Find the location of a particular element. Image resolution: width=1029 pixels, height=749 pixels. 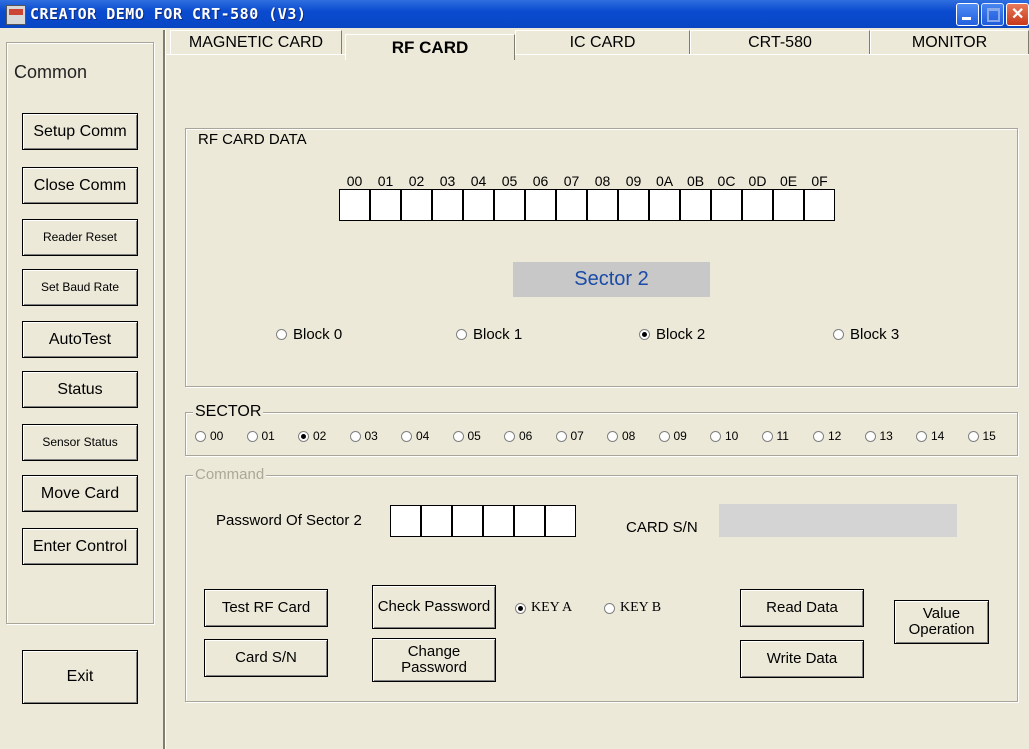

hex-header: 06 is located at coordinates (540, 181).